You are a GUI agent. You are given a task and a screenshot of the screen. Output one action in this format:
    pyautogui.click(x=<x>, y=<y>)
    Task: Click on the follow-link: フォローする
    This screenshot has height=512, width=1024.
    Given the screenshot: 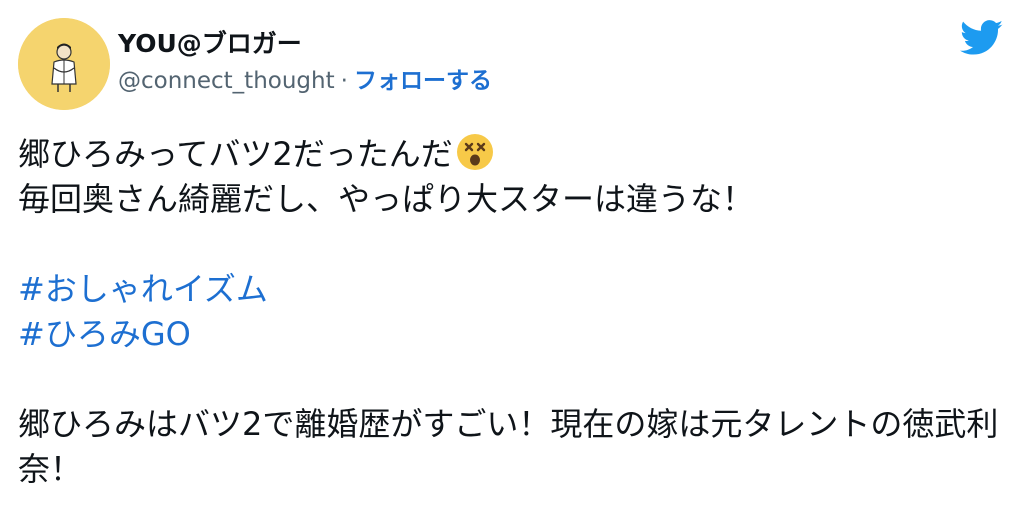 What is the action you would take?
    pyautogui.click(x=423, y=81)
    